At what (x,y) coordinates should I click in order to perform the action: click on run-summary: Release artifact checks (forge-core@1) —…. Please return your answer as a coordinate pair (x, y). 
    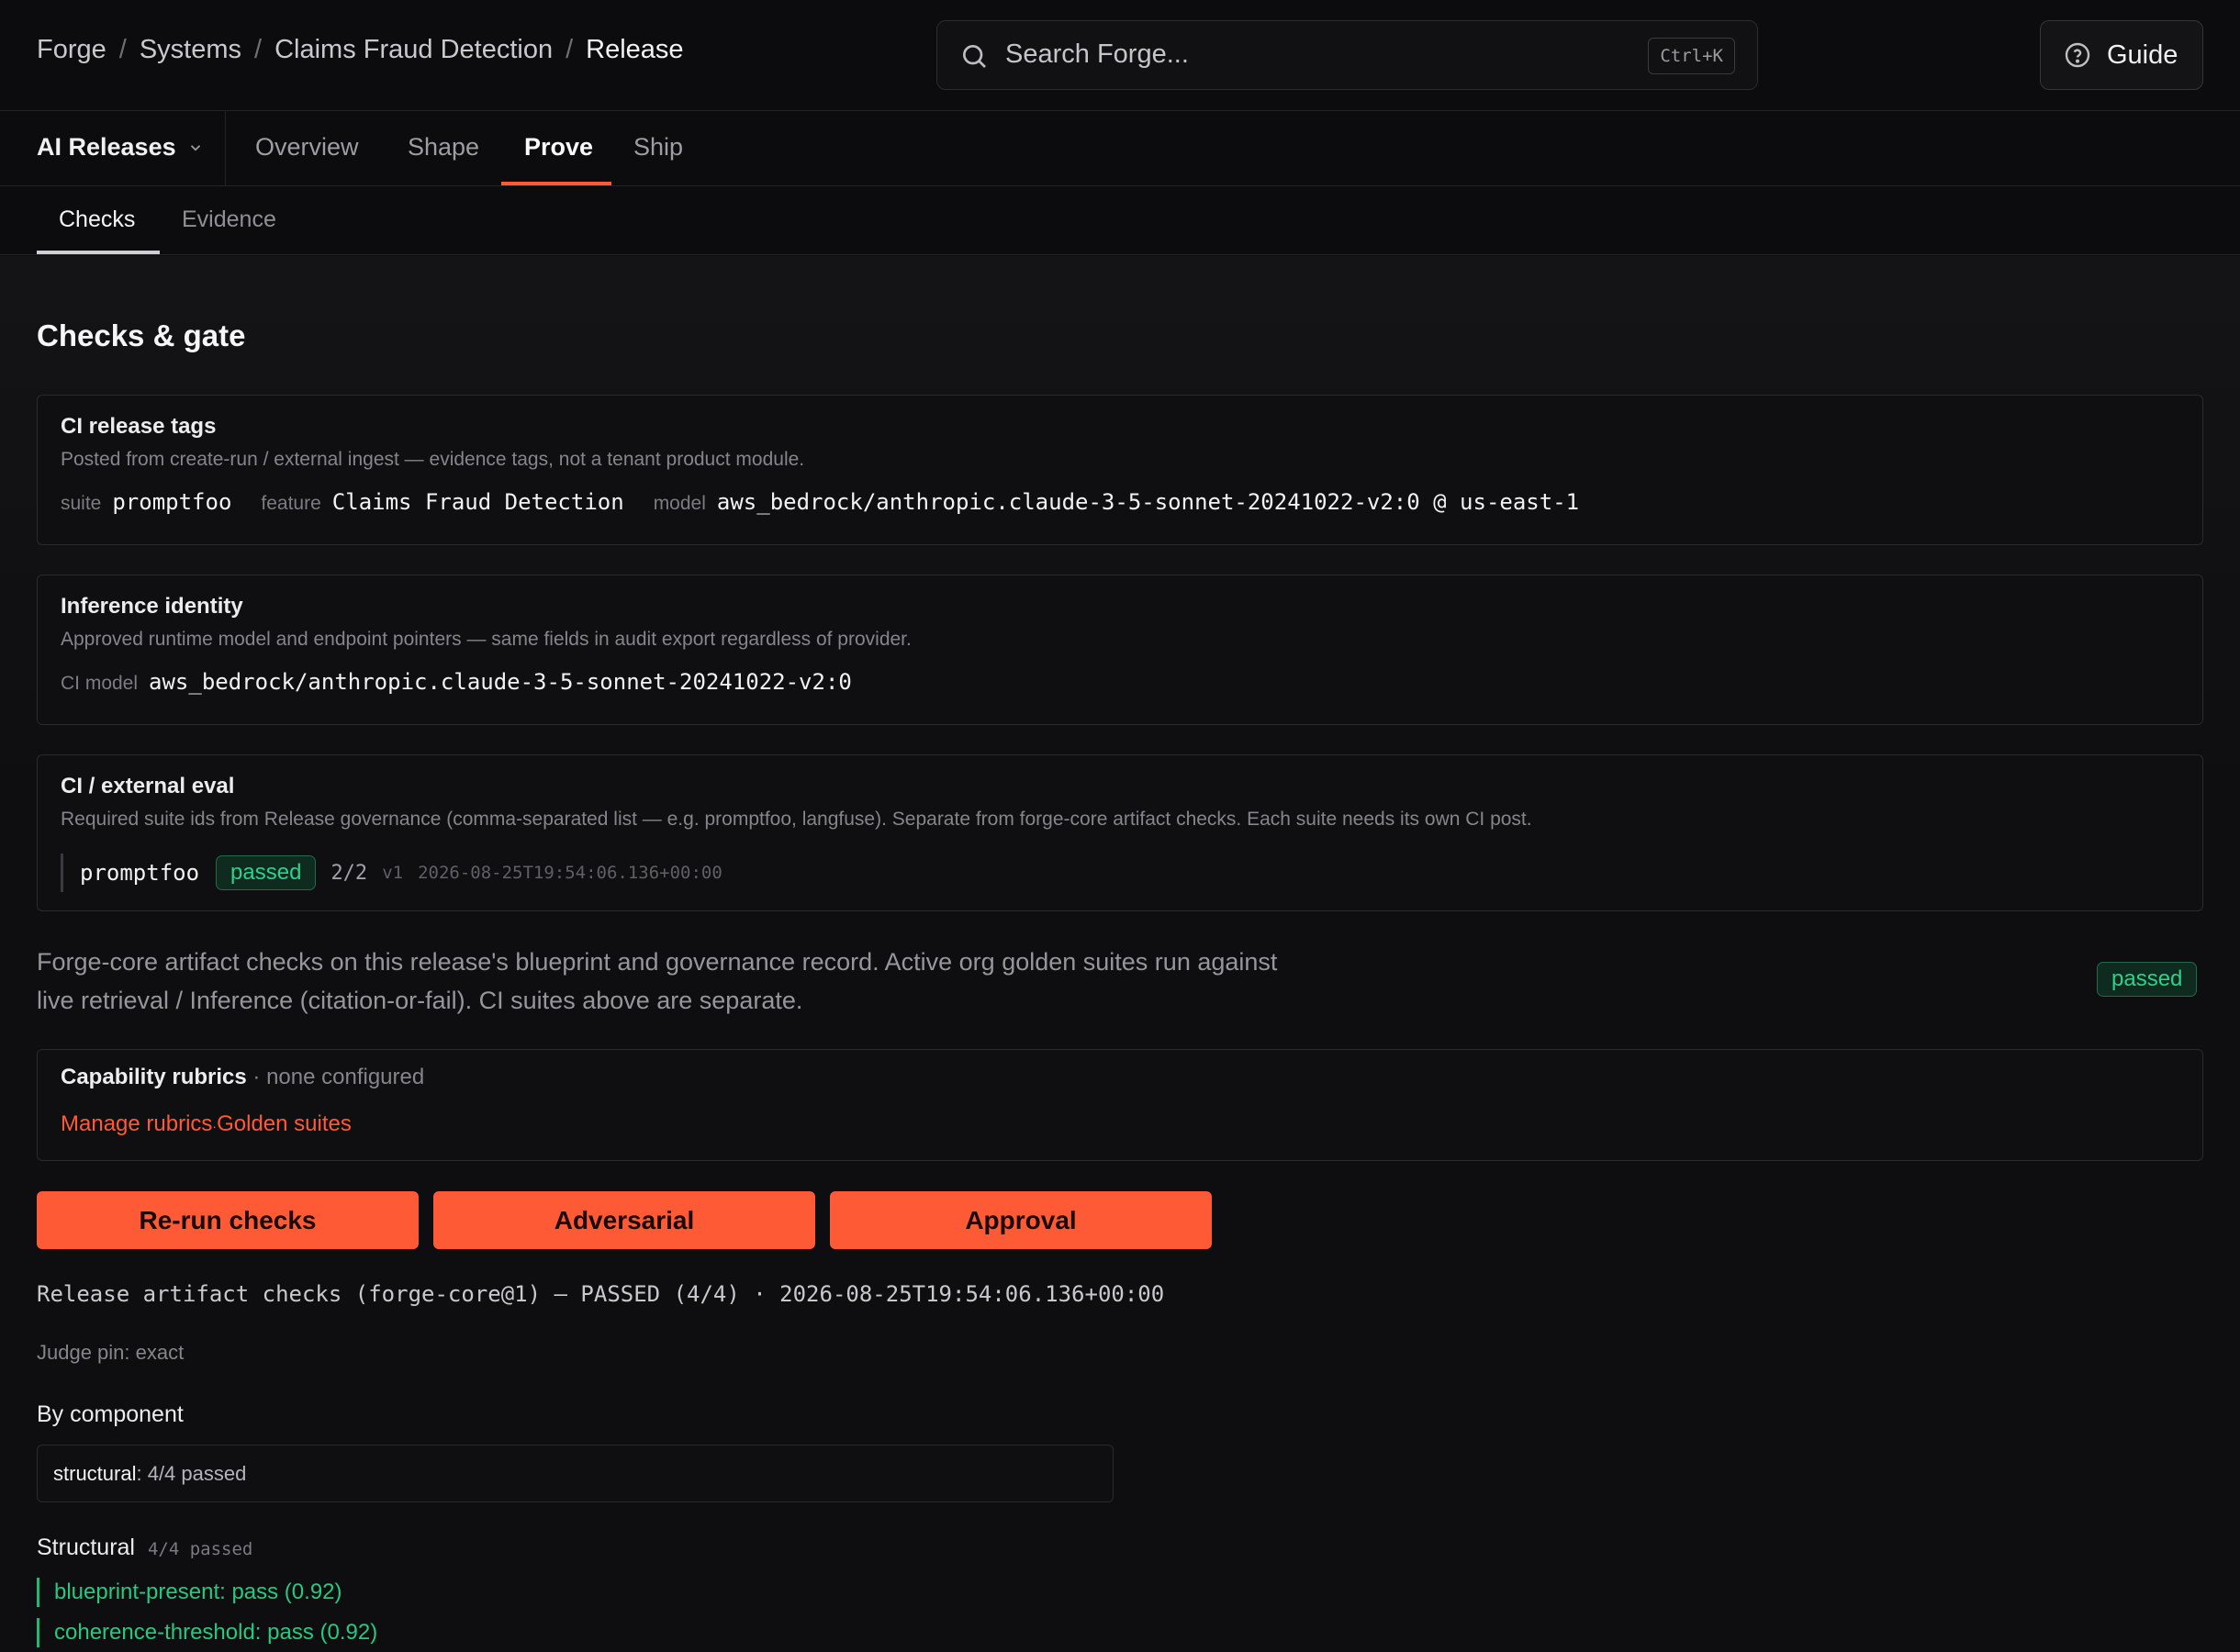
    Looking at the image, I should click on (601, 1294).